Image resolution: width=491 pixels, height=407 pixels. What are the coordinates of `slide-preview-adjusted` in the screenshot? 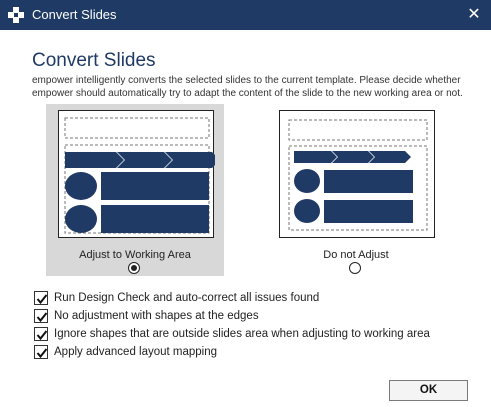 It's located at (136, 174).